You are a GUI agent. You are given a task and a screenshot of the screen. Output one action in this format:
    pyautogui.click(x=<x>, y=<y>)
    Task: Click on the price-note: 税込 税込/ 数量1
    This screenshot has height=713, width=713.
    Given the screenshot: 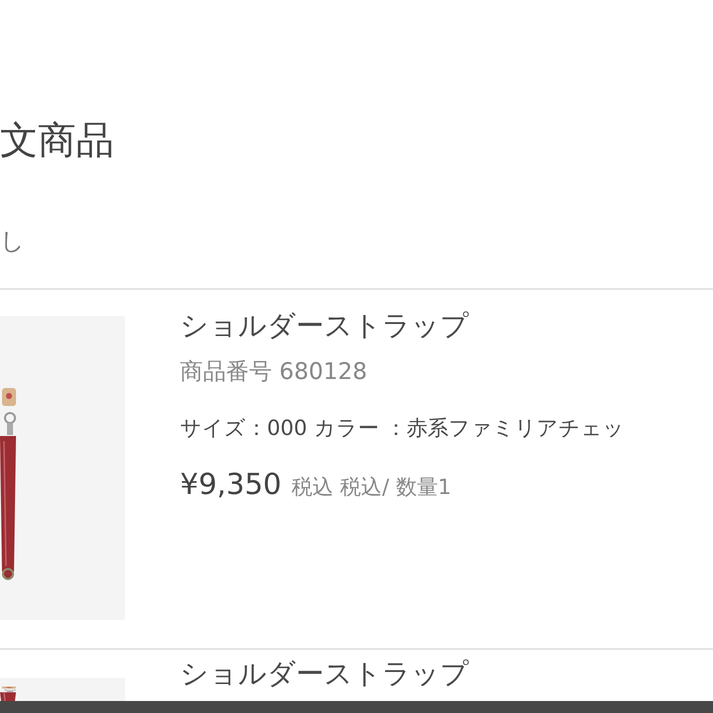 What is the action you would take?
    pyautogui.click(x=371, y=487)
    